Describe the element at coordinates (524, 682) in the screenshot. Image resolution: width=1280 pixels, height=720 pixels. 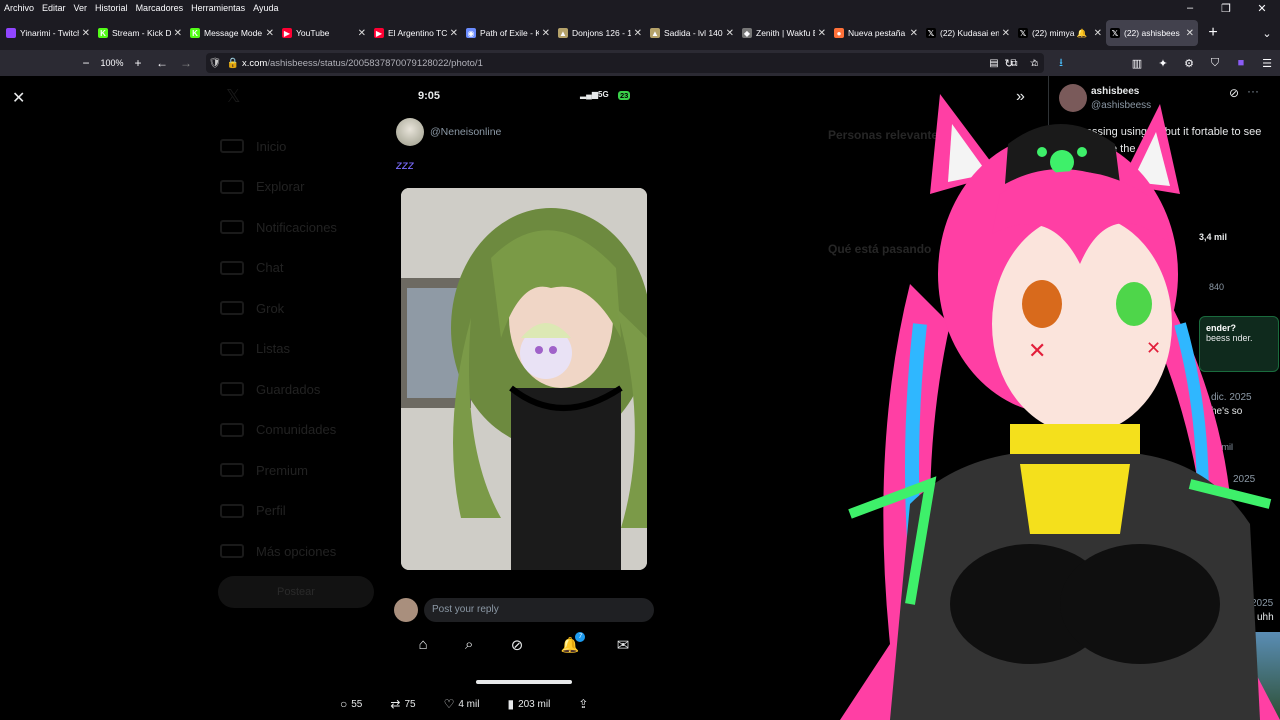
I see `phone-home-indicator` at that location.